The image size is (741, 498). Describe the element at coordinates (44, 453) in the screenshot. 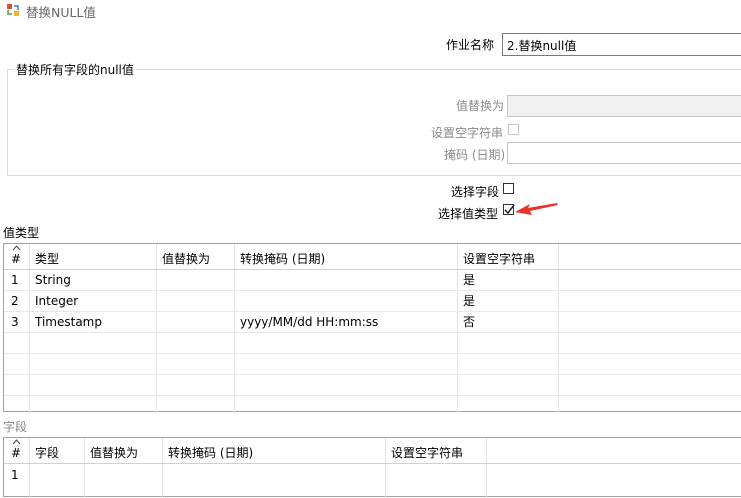

I see `column-header-field: 字段` at that location.